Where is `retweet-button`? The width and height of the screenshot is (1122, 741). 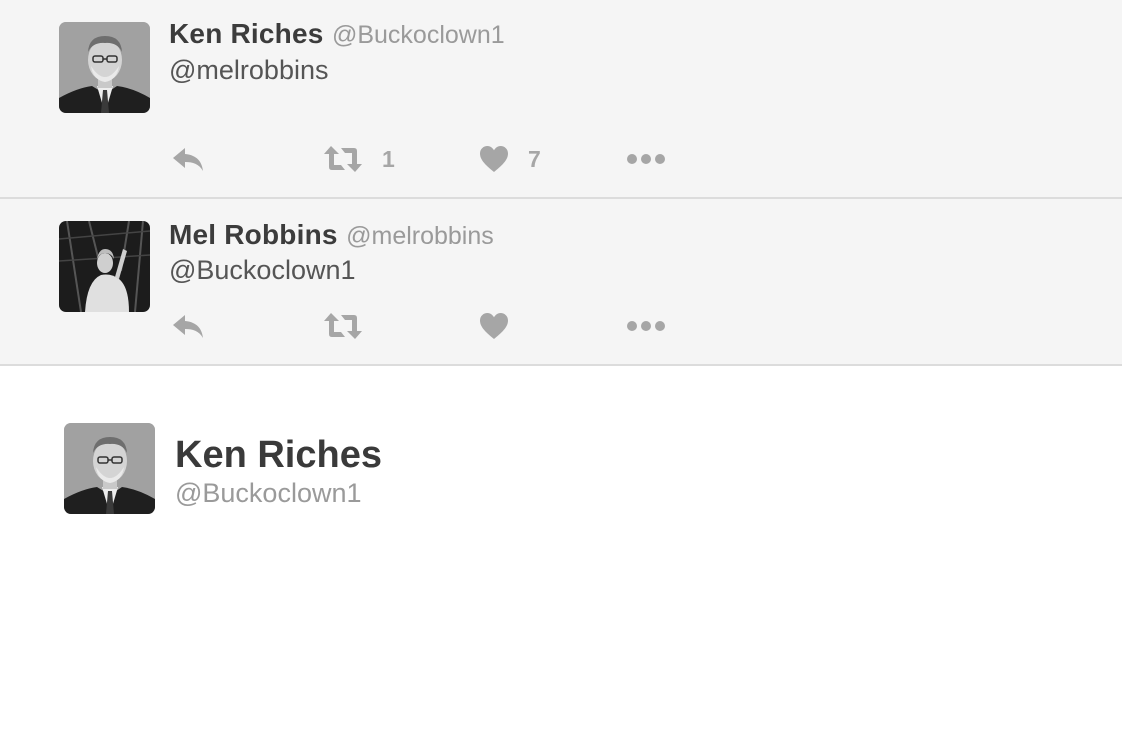
retweet-button is located at coordinates (343, 326).